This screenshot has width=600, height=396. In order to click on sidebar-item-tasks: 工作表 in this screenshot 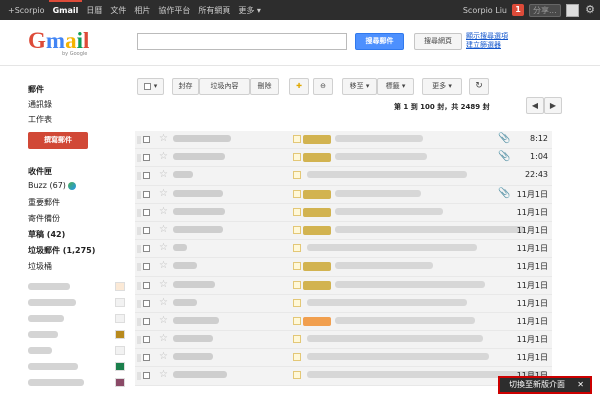, I will do `click(40, 119)`.